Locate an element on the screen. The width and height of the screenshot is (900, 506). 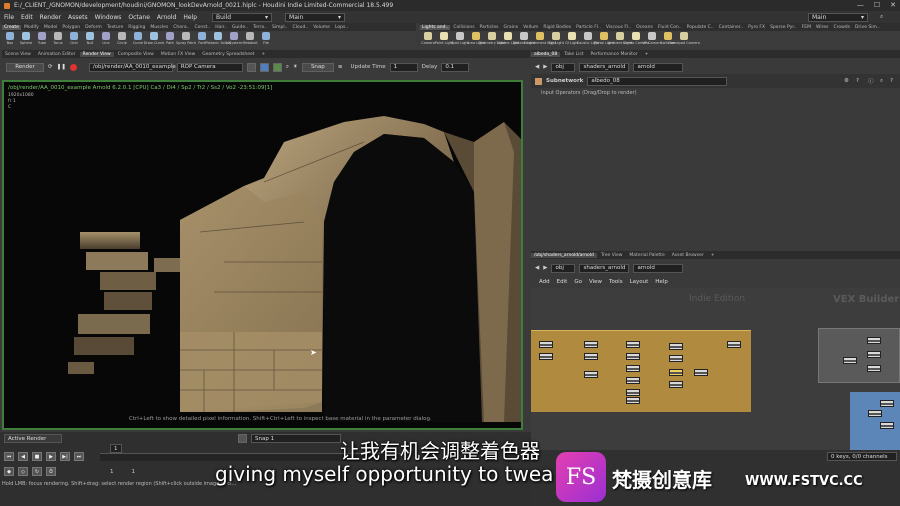
menu-render: Render is located at coordinates (50, 17).